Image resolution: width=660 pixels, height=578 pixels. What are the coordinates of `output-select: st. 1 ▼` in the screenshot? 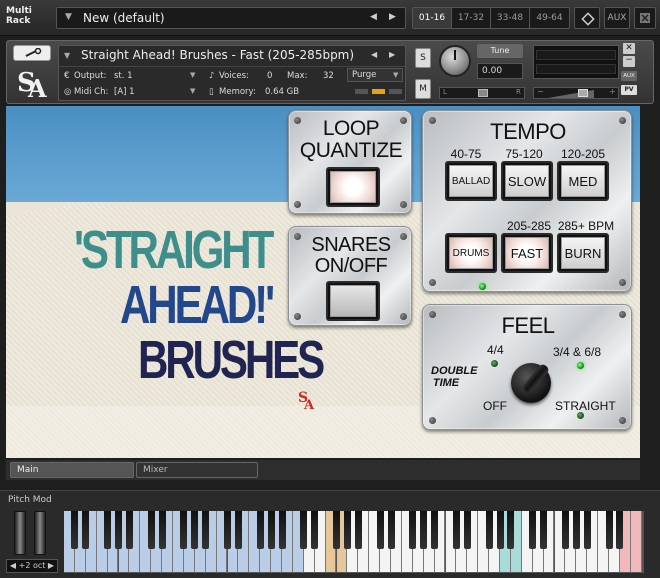 It's located at (157, 75).